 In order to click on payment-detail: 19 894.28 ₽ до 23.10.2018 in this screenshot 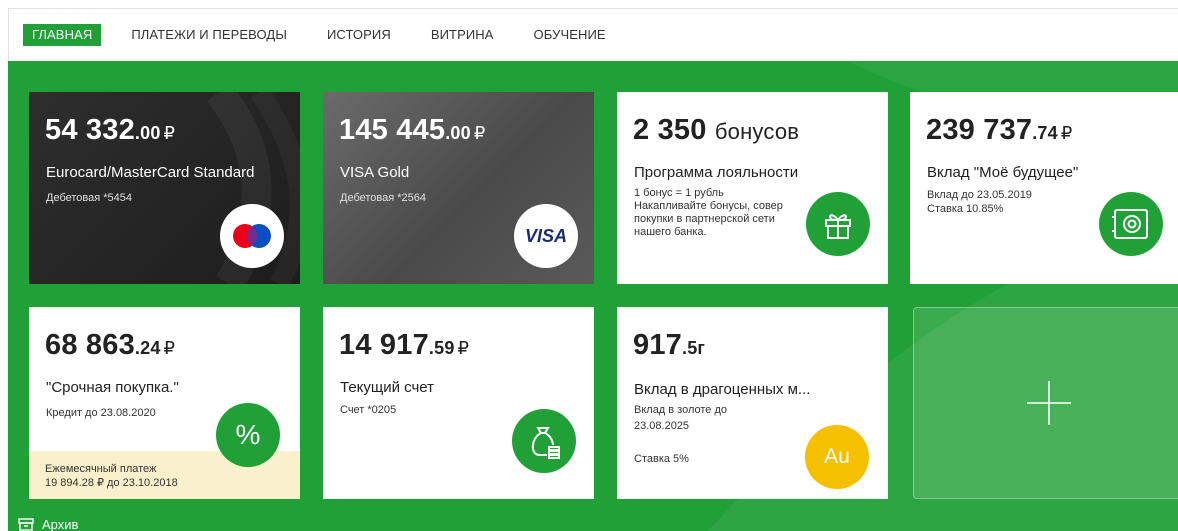, I will do `click(111, 483)`.